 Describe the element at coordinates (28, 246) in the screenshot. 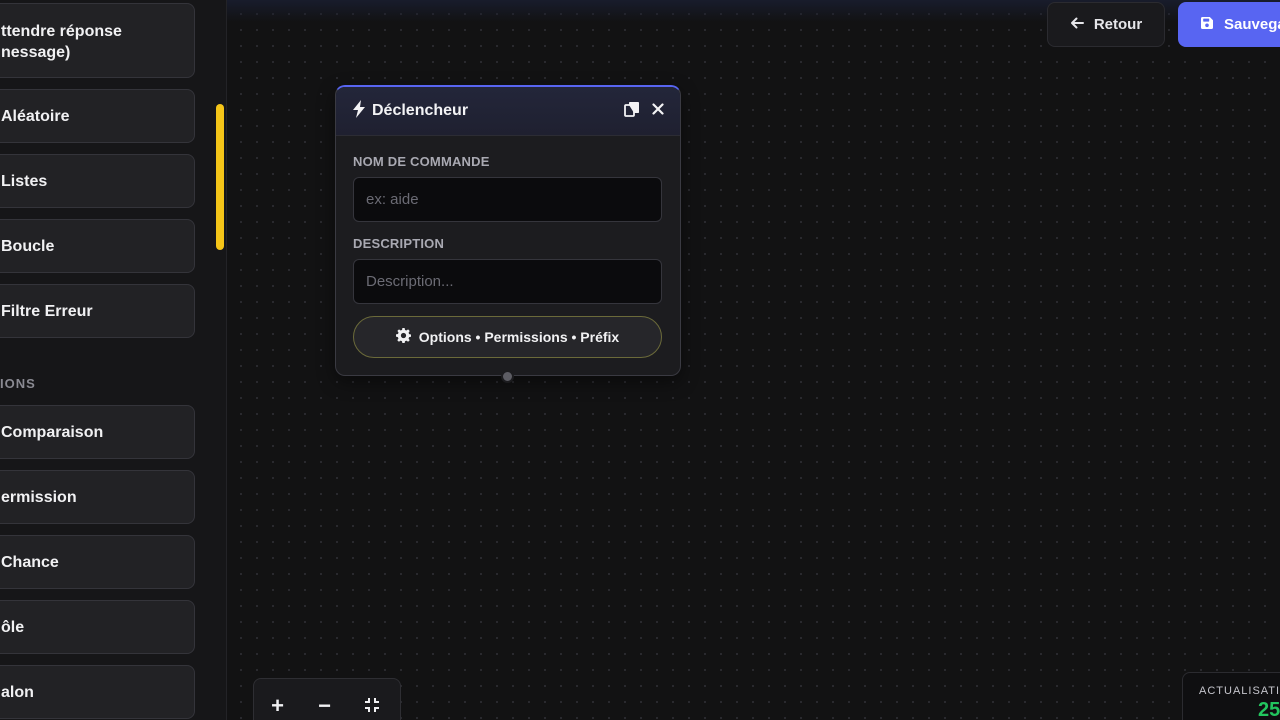

I see `sidebar-item-label: Boucle` at that location.